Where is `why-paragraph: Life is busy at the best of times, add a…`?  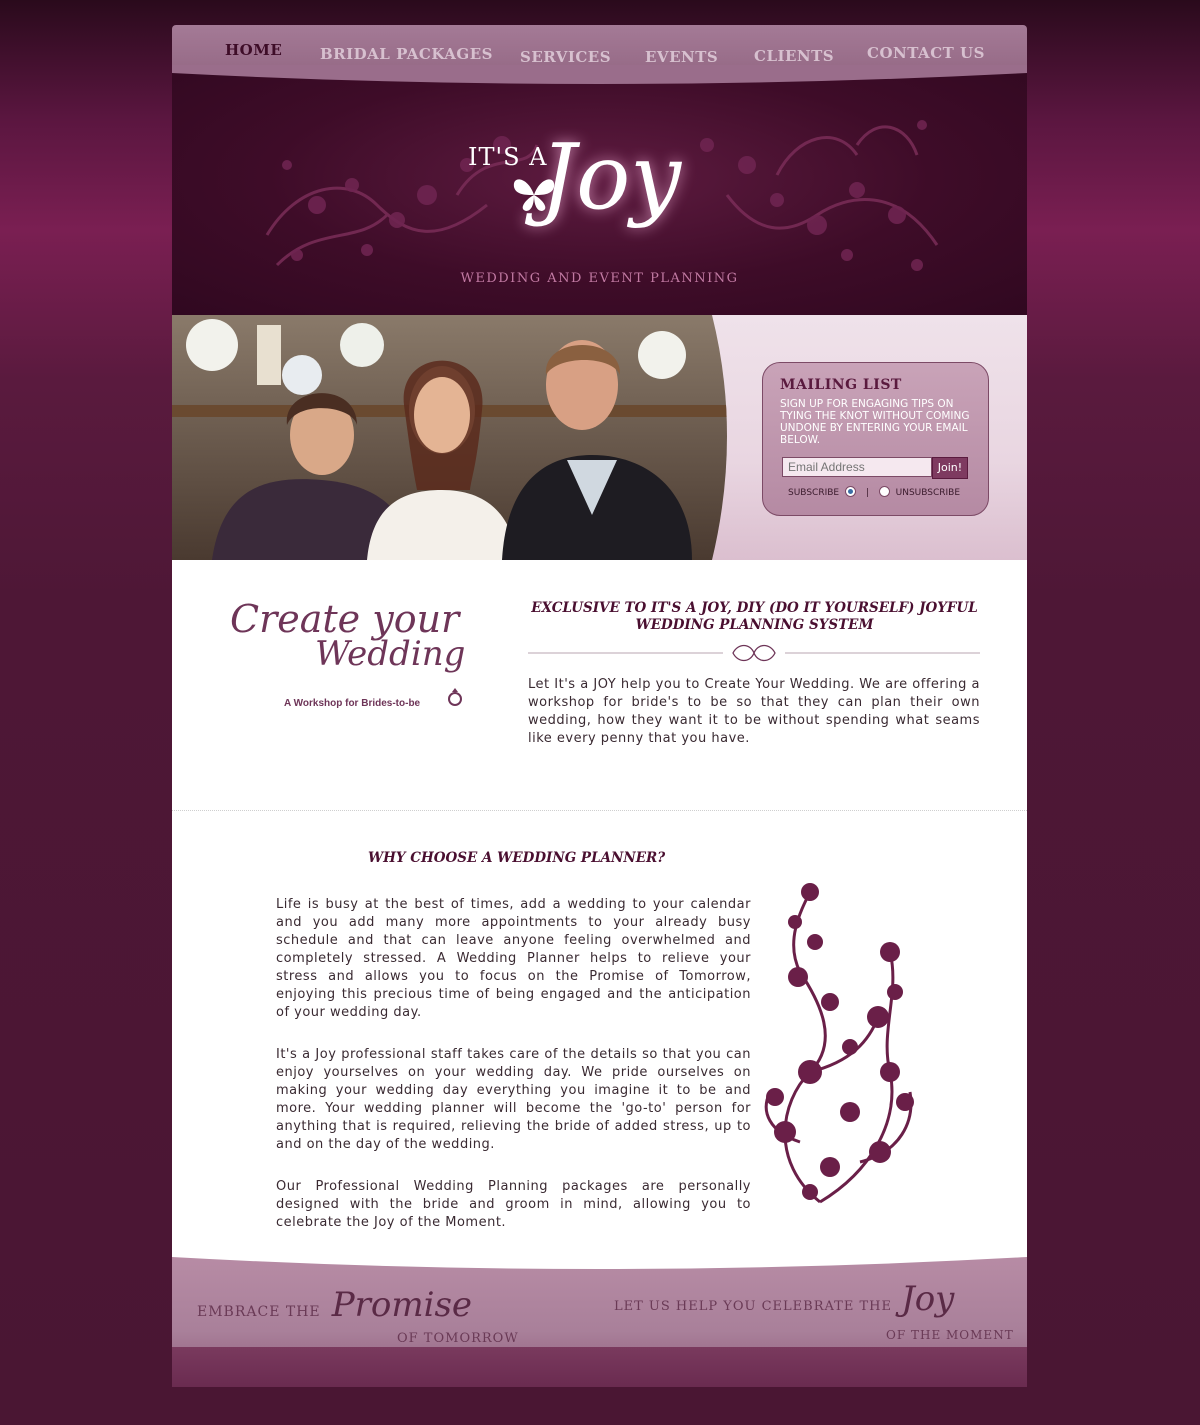 why-paragraph: Life is busy at the best of times, add a… is located at coordinates (513, 958).